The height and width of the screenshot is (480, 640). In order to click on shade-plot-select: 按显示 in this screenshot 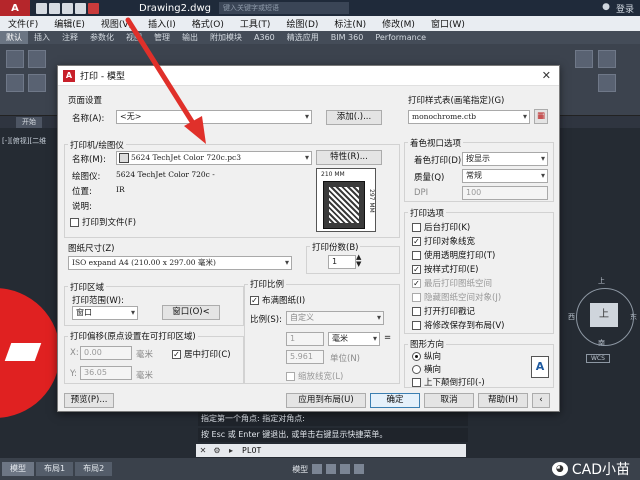, I will do `click(505, 159)`.